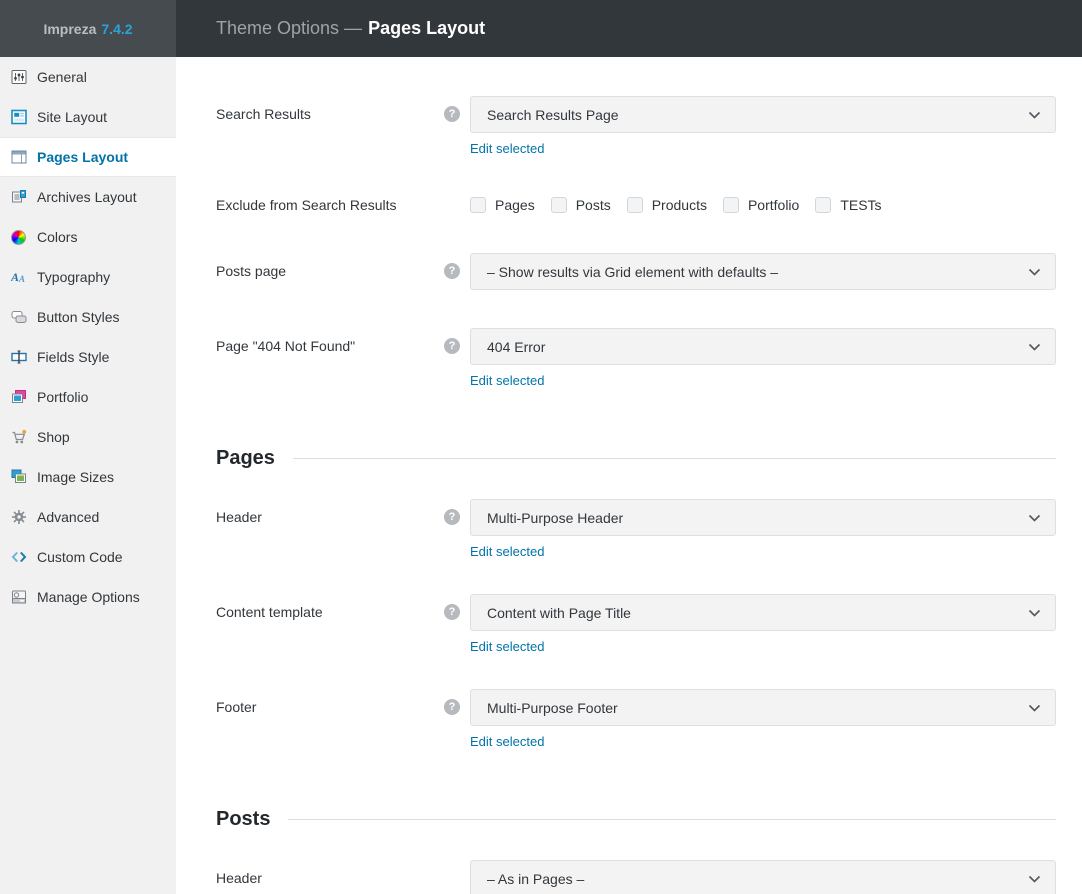 This screenshot has width=1082, height=894. I want to click on field-label: Exclude from Search Results, so click(306, 205).